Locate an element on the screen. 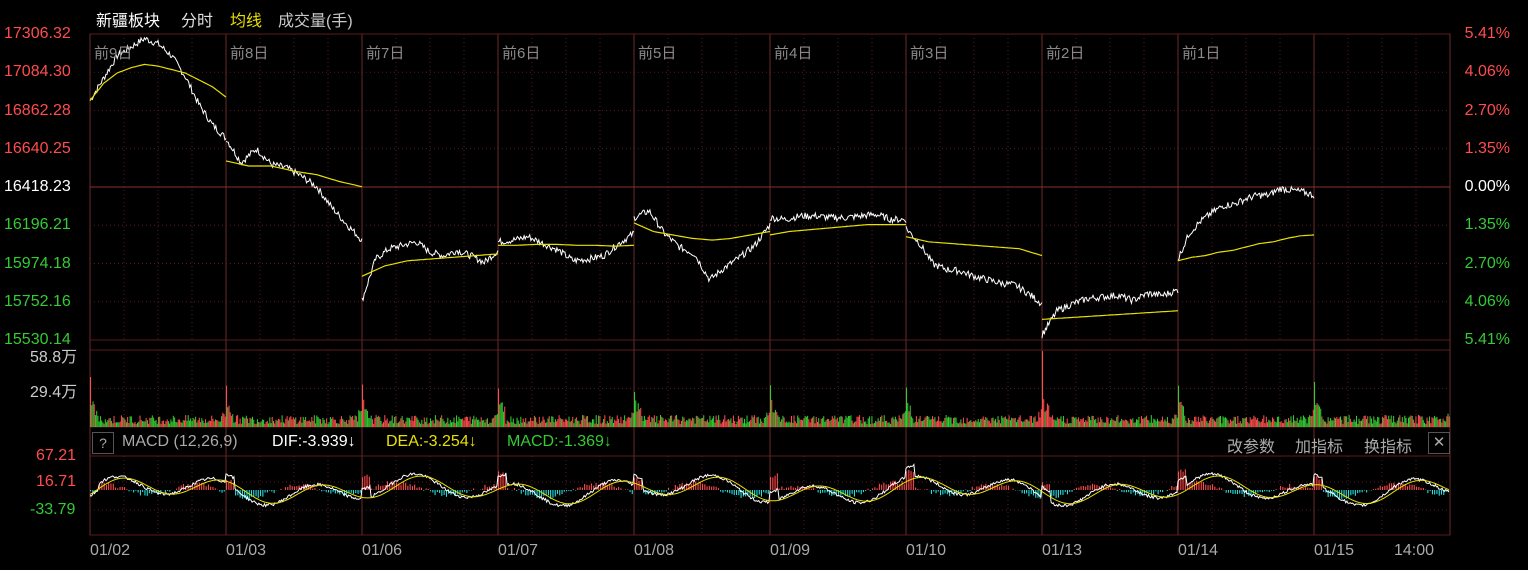 This screenshot has width=1528, height=570. switch-indicator-button: 换指标 is located at coordinates (1388, 445).